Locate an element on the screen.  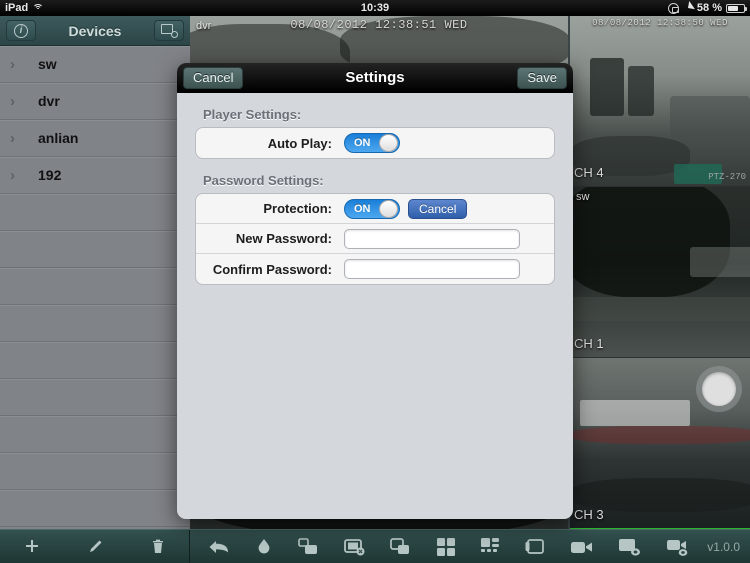
status-bar: iPad 10:39 58 % is located at coordinates (375, 8).